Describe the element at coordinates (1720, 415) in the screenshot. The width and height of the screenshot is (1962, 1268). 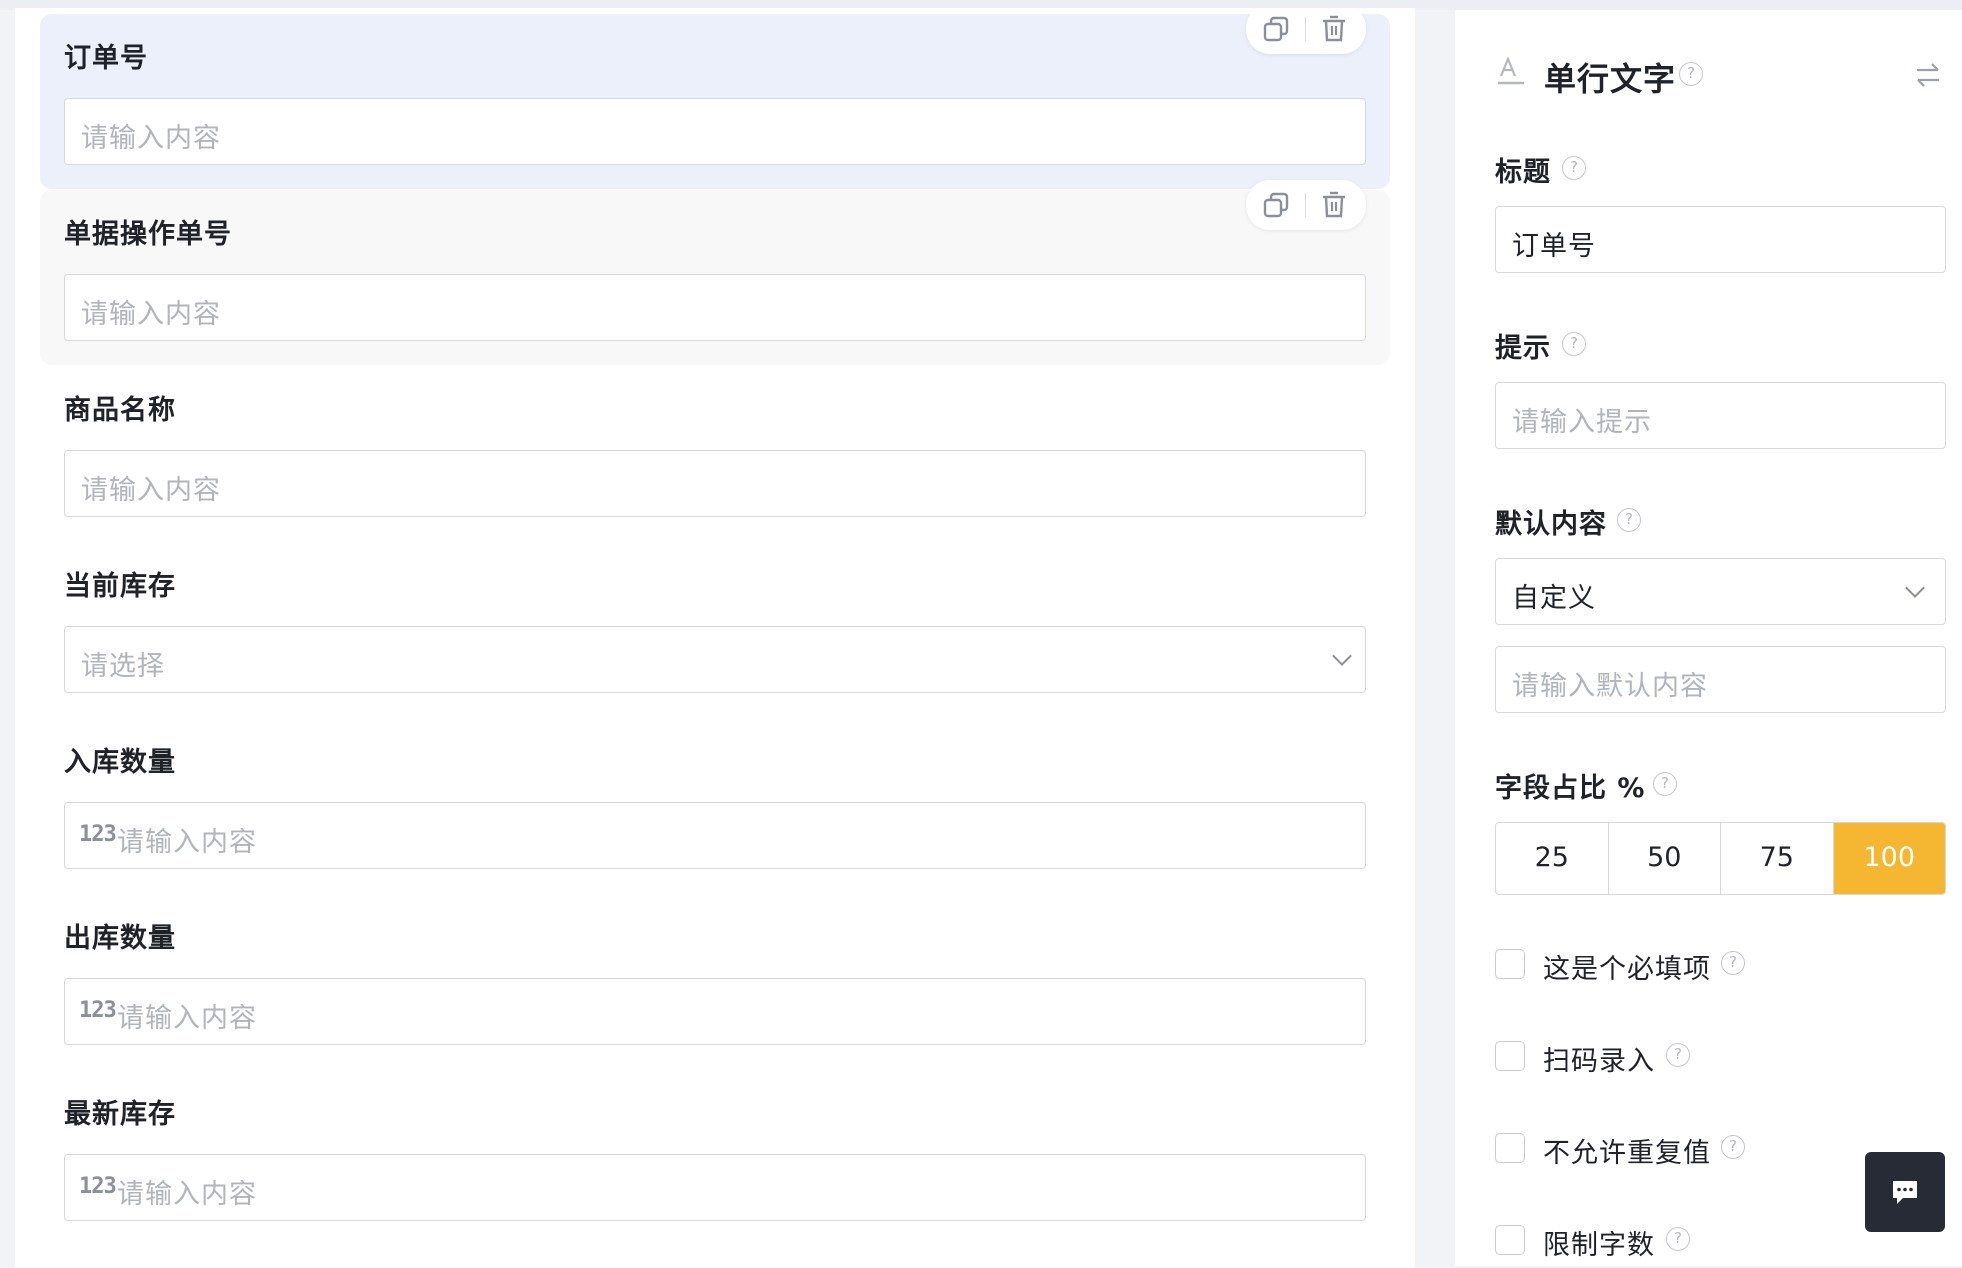
I see `hint-input: 请输入提示` at that location.